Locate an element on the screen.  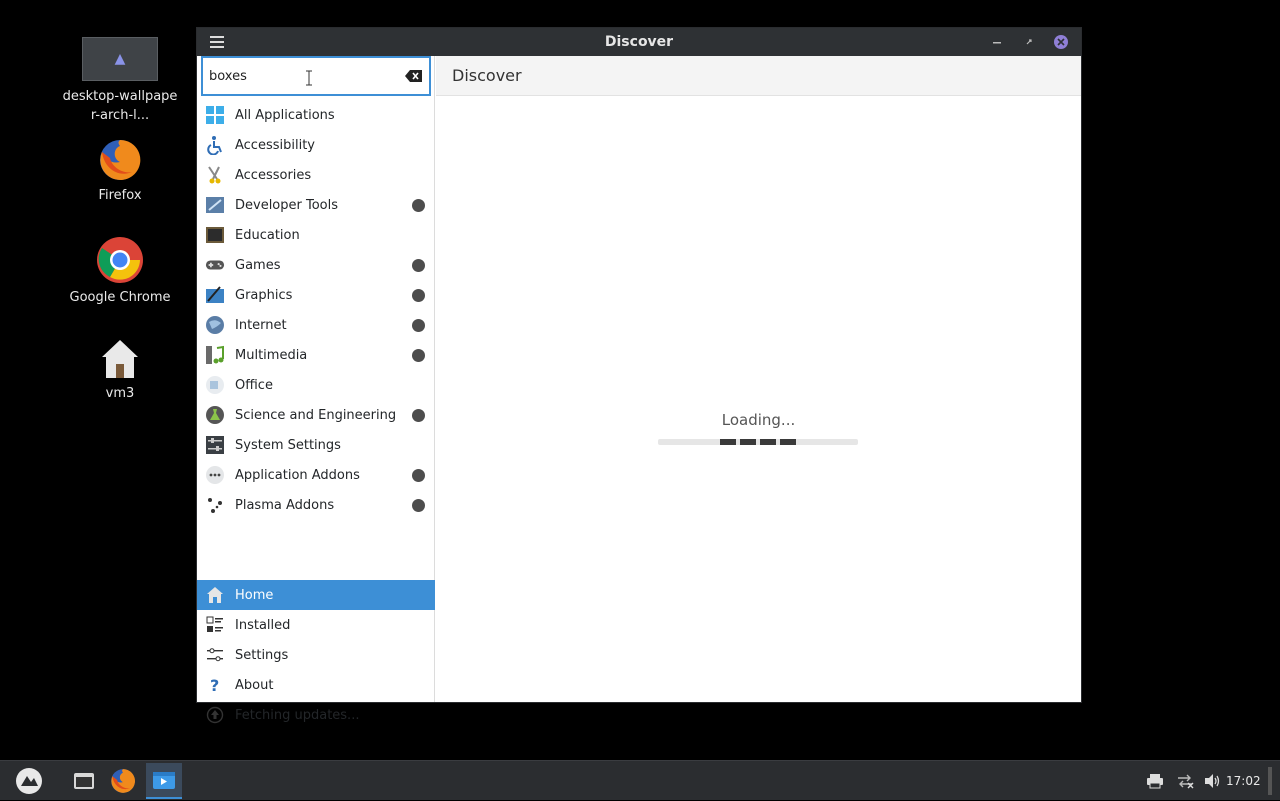
nav-item-installed: Installed is located at coordinates (316, 625).